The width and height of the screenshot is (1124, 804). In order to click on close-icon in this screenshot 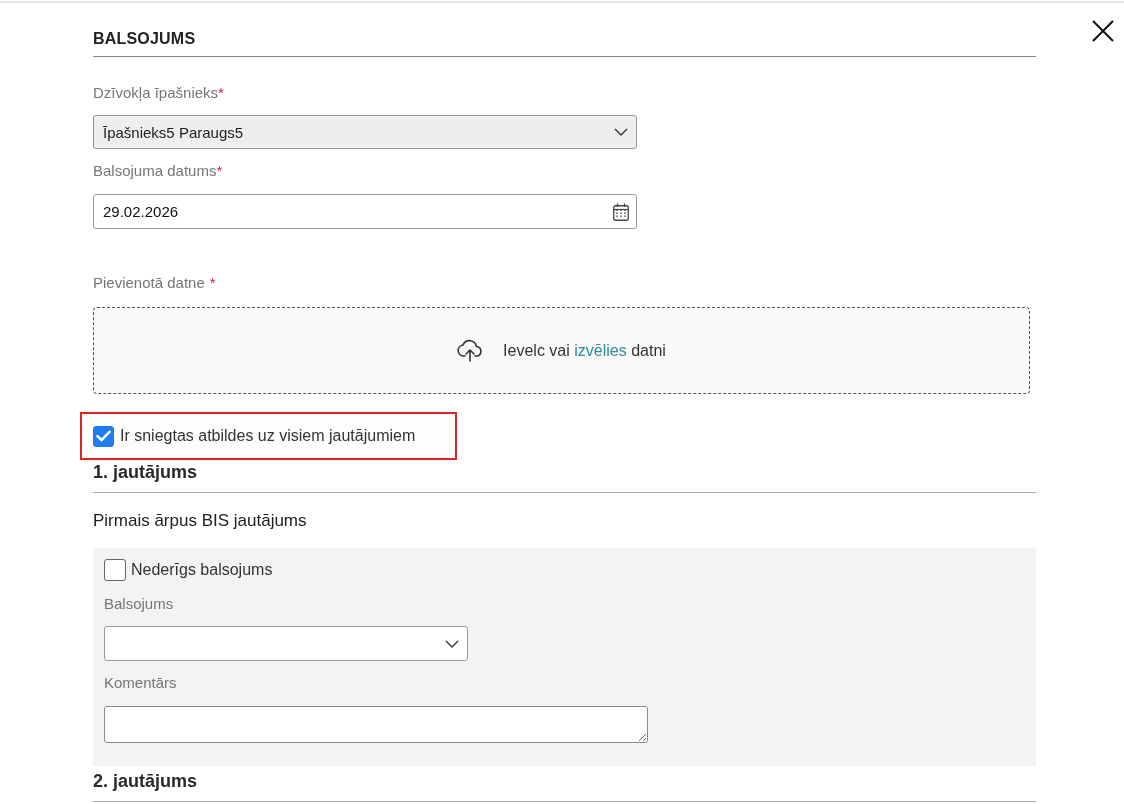, I will do `click(1103, 31)`.